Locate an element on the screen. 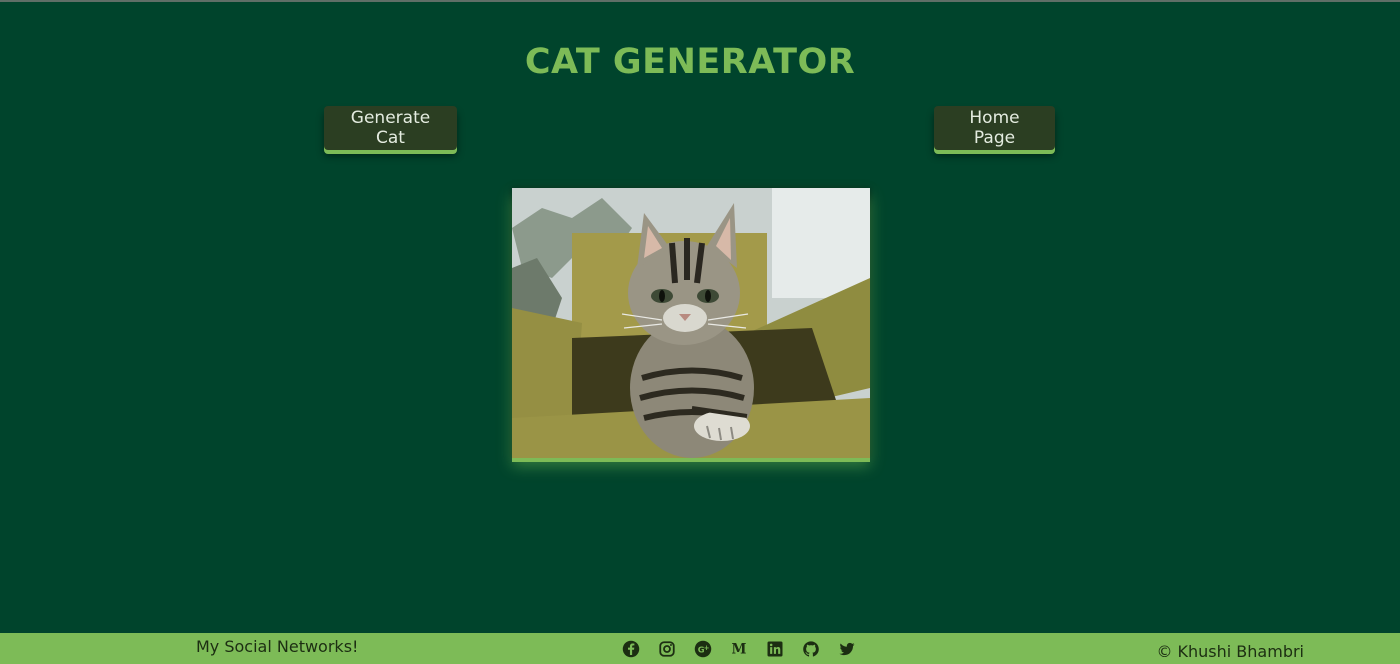  social-networks-label: My Social Networks! is located at coordinates (277, 646).